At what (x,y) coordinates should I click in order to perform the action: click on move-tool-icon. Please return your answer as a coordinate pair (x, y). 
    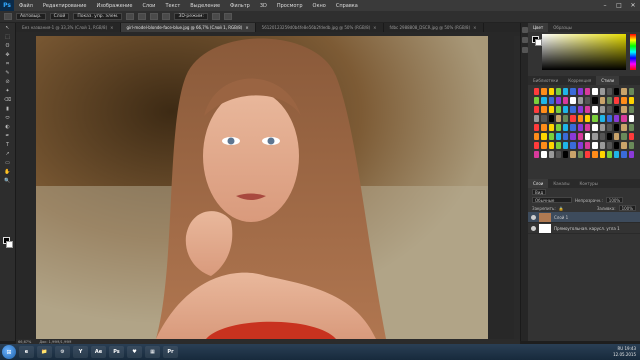
    Looking at the image, I should click on (8, 16).